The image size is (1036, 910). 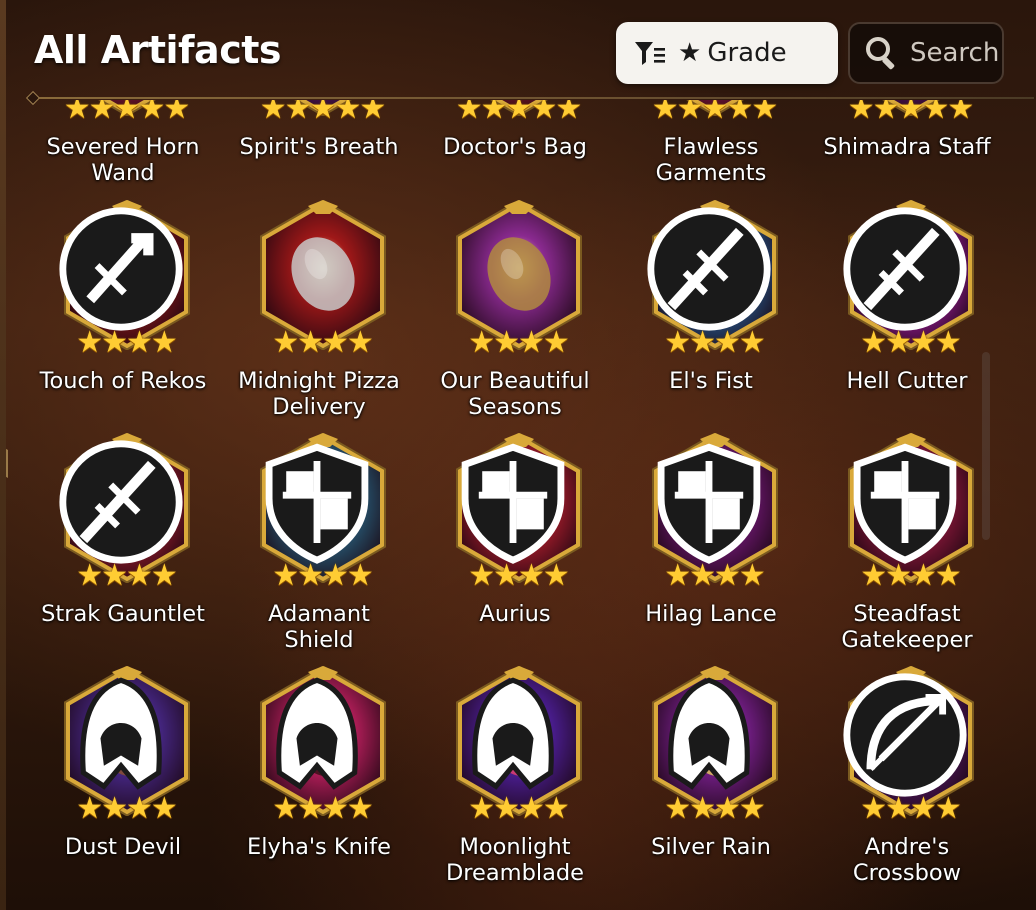 I want to click on artifact-card-hell-cutter: ★ ★ ★ ★ Hell Cutter, so click(x=904, y=315).